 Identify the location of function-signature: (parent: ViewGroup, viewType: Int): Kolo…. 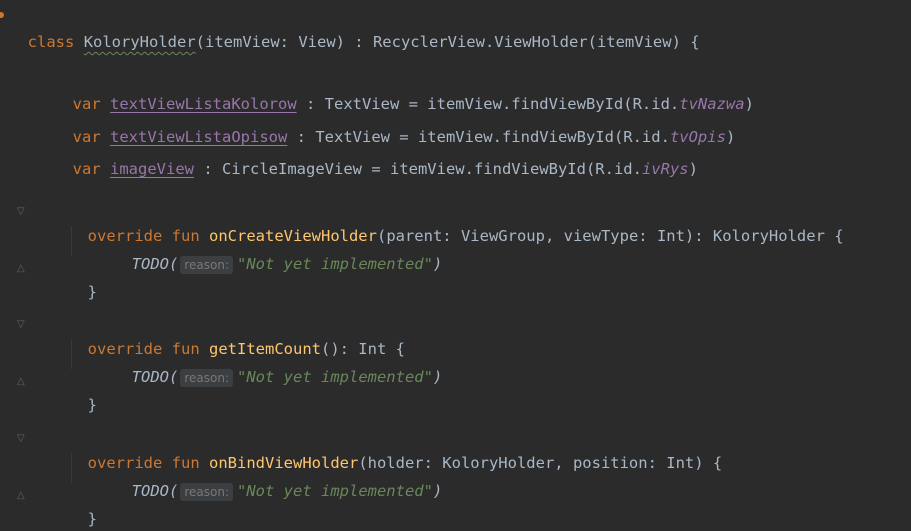
(610, 236).